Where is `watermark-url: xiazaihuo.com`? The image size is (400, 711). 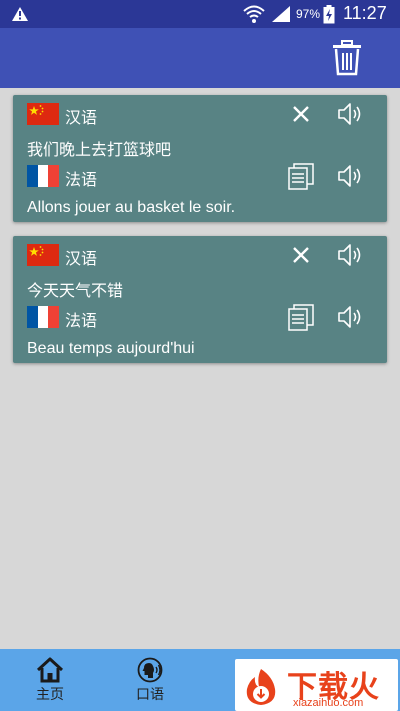
watermark-url: xiazaihuo.com is located at coordinates (328, 703).